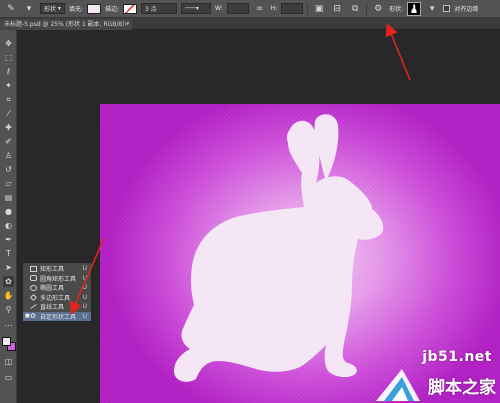 This screenshot has width=500, height=403. Describe the element at coordinates (111, 9) in the screenshot. I see `stroke-label: 描边:` at that location.